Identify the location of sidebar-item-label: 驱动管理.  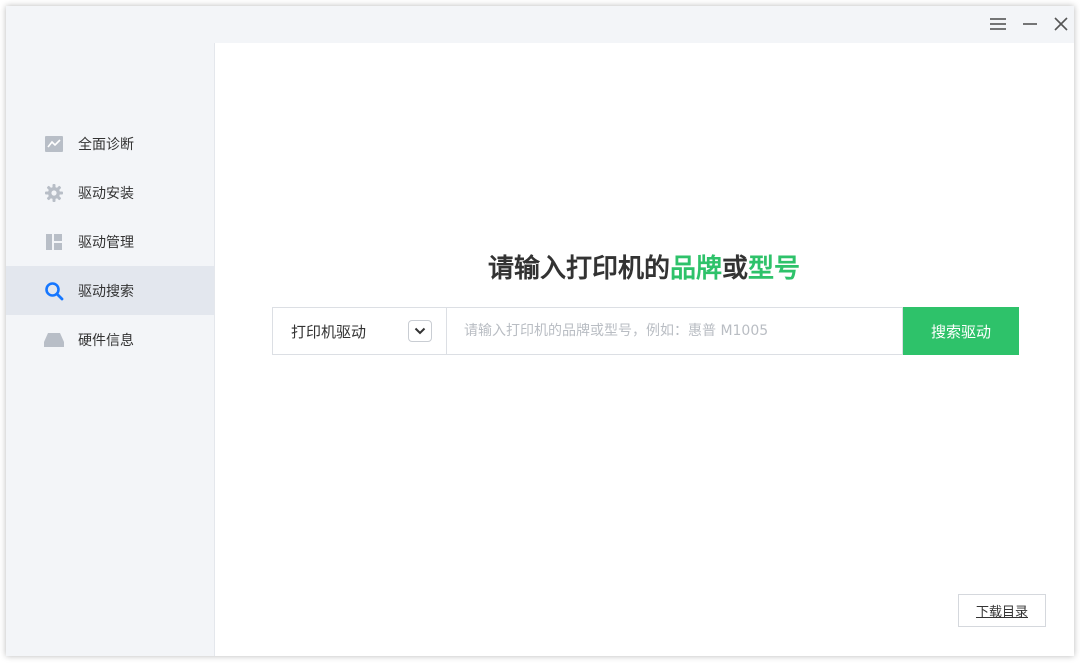
(106, 242).